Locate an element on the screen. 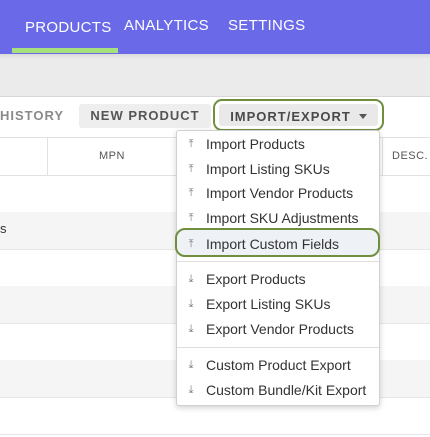  menu-item-label: Export Listing SKUs is located at coordinates (268, 304).